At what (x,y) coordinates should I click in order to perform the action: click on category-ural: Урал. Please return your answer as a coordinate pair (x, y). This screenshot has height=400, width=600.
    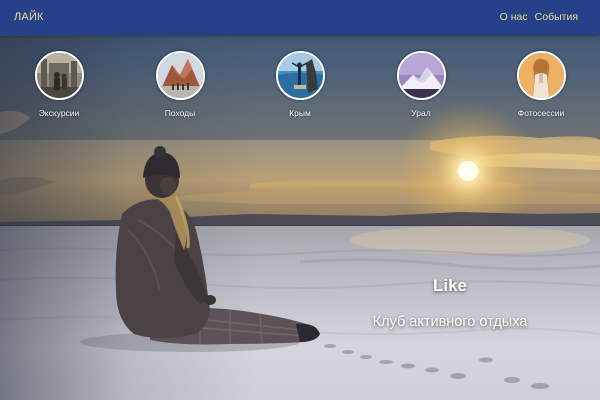
    Looking at the image, I should click on (421, 84).